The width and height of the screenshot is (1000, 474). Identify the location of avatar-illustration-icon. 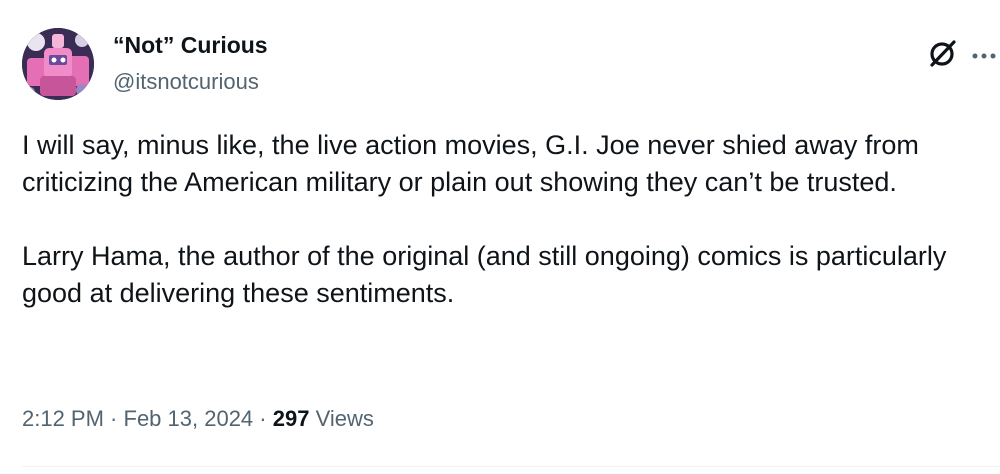
(58, 64).